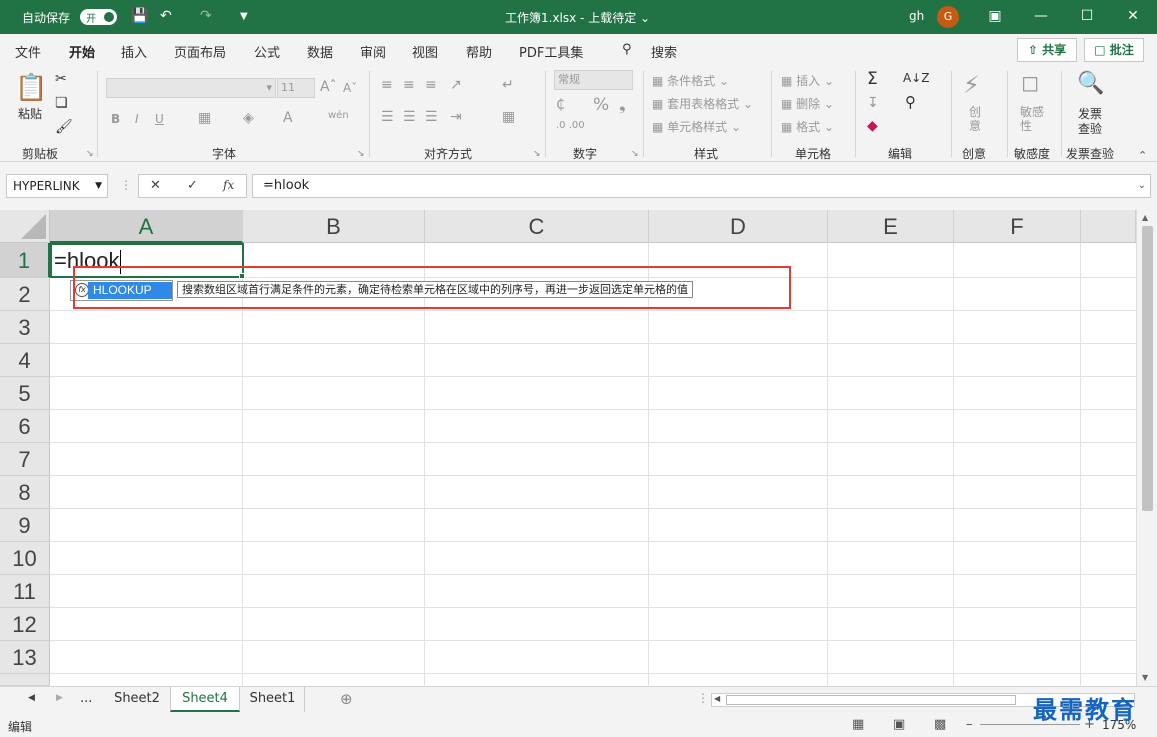 The image size is (1157, 737). What do you see at coordinates (25, 294) in the screenshot?
I see `row-header-2: 2` at bounding box center [25, 294].